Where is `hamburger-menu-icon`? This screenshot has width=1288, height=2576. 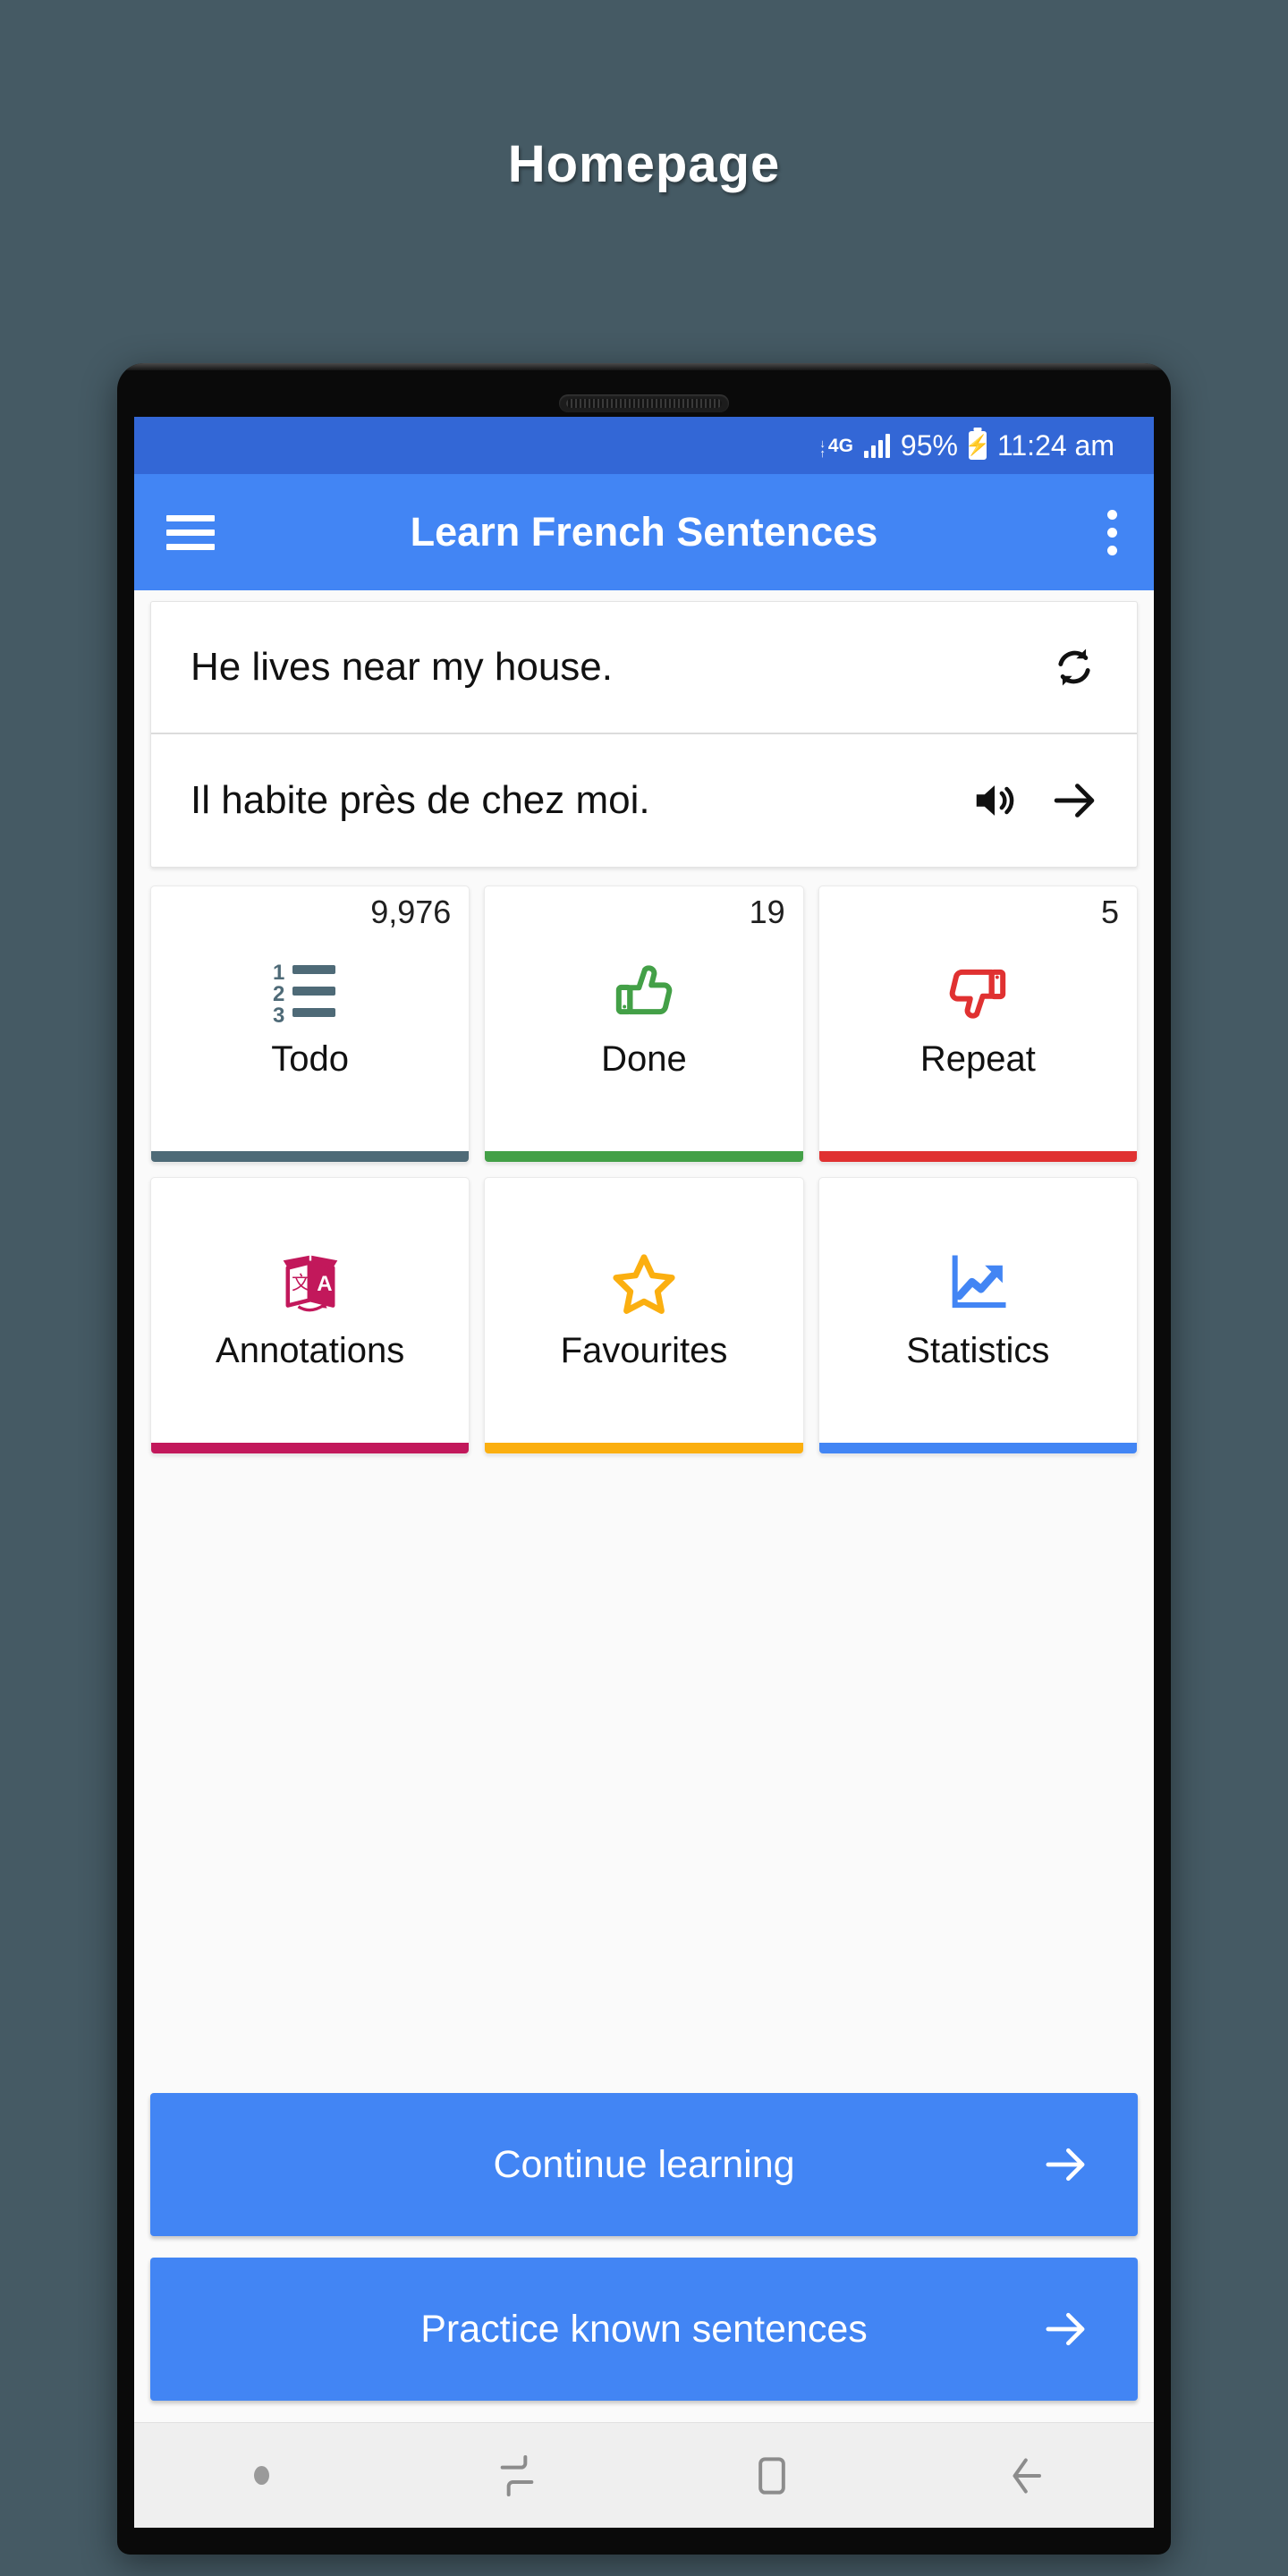
hamburger-menu-icon is located at coordinates (190, 532).